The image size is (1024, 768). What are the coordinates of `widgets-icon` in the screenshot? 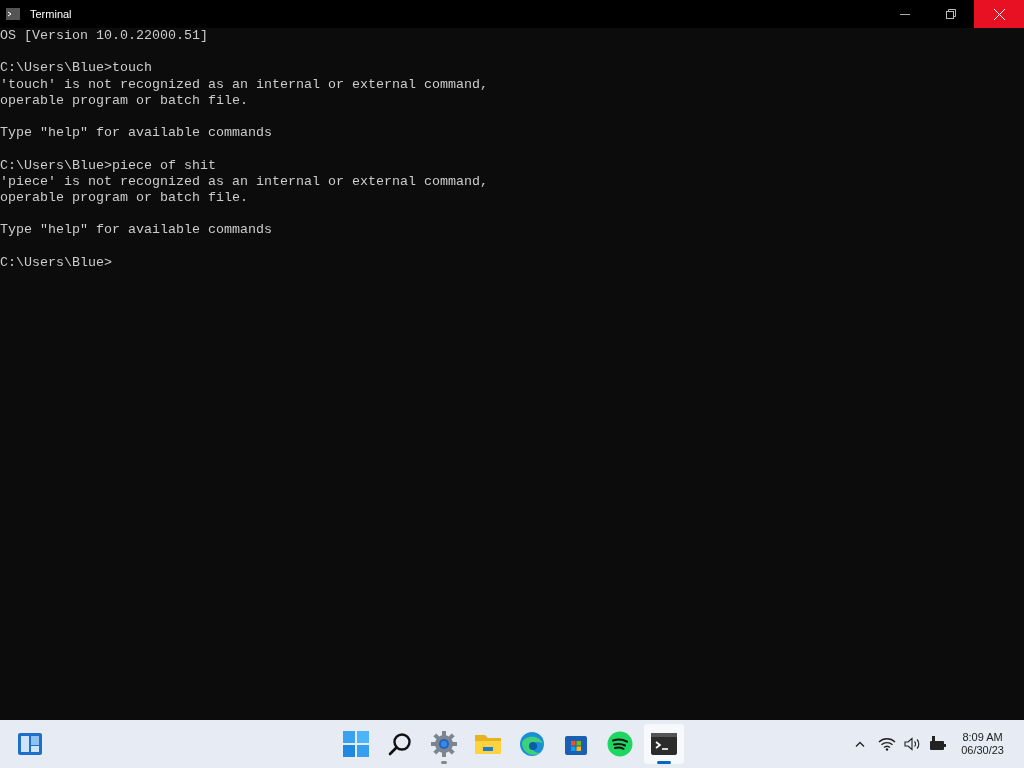 It's located at (30, 744).